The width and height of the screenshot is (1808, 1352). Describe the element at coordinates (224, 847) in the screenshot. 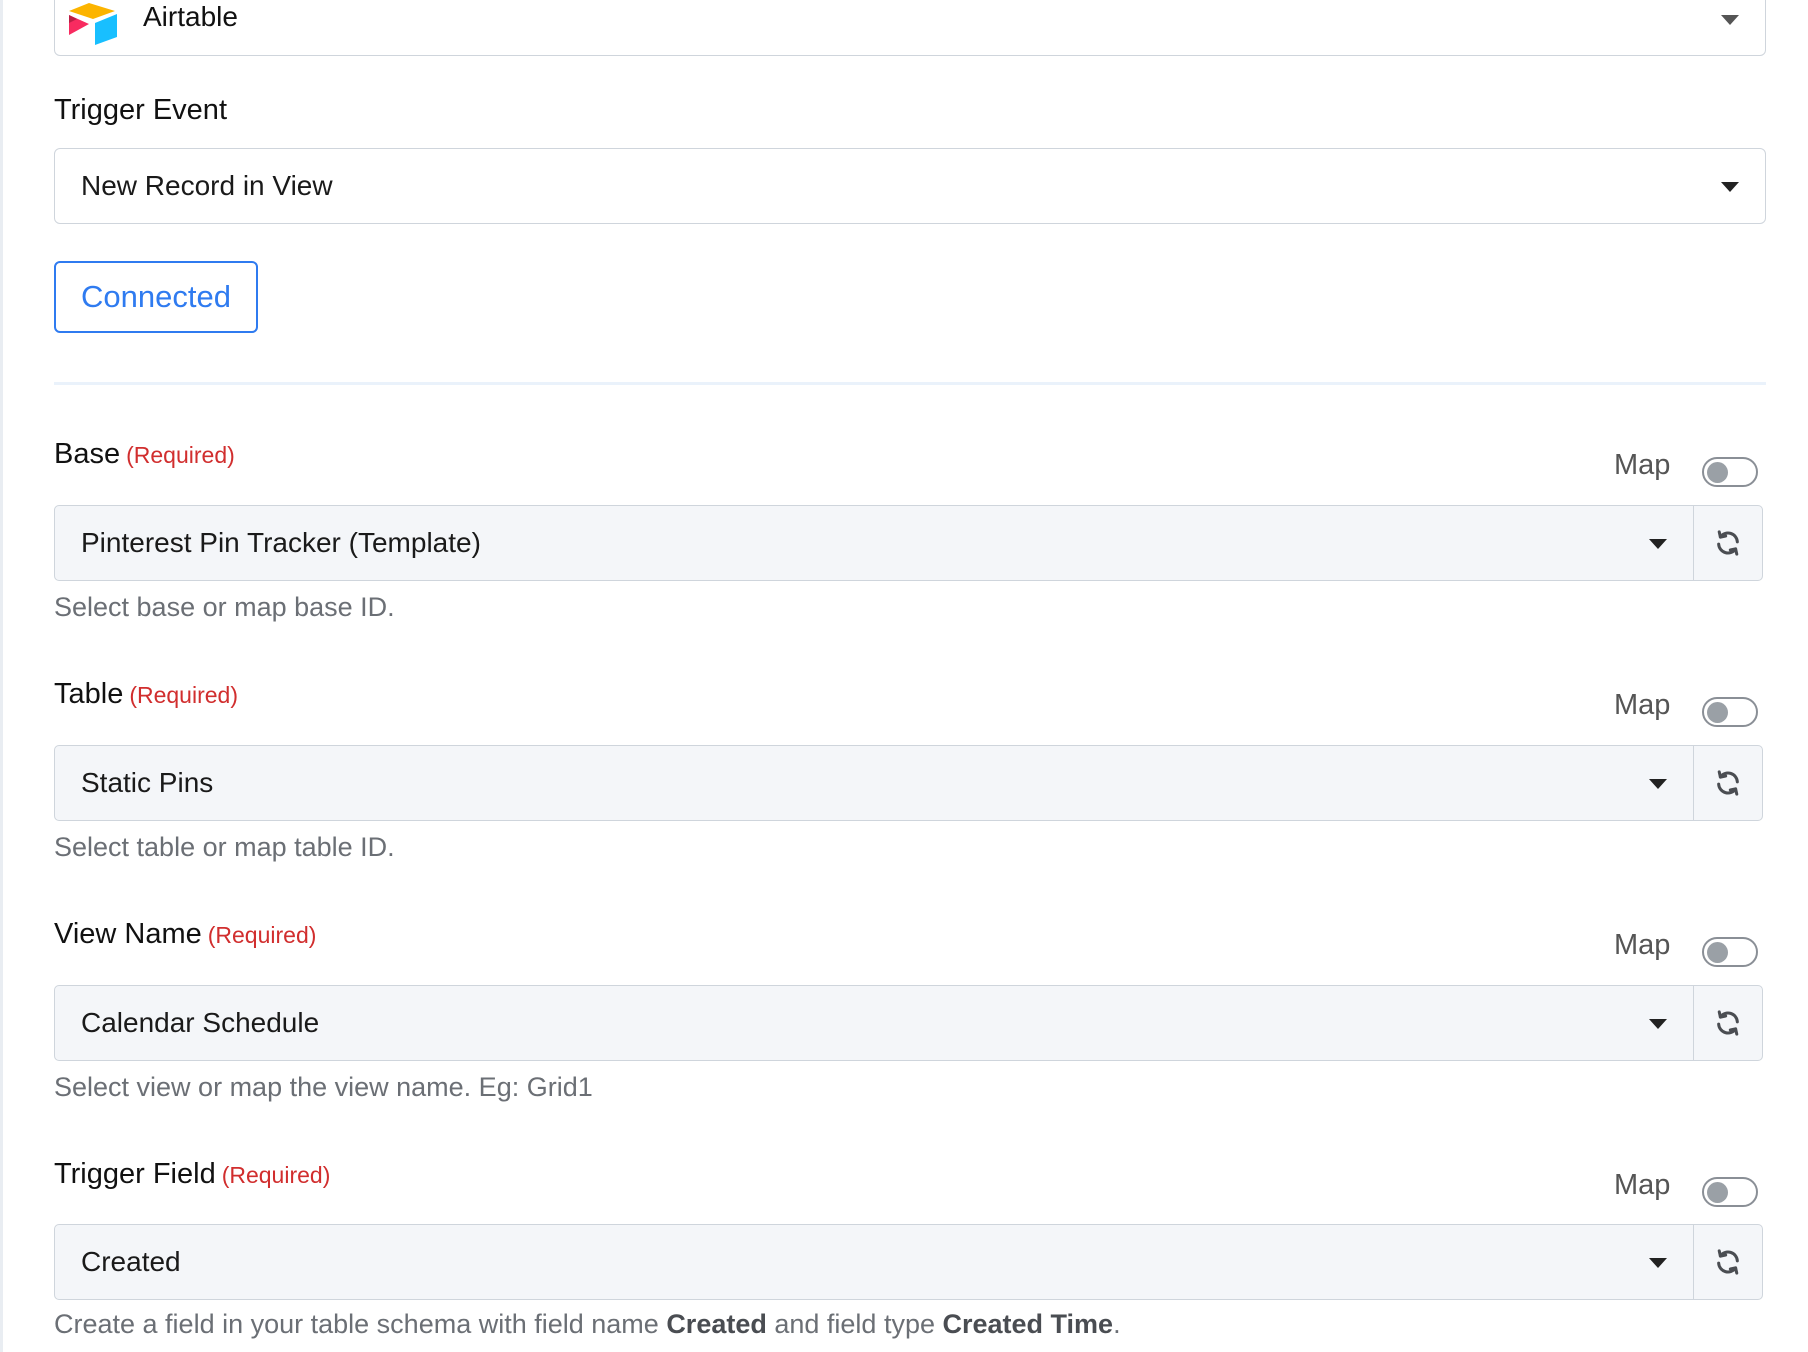

I see `table-help-text: Select table or map table ID.` at that location.